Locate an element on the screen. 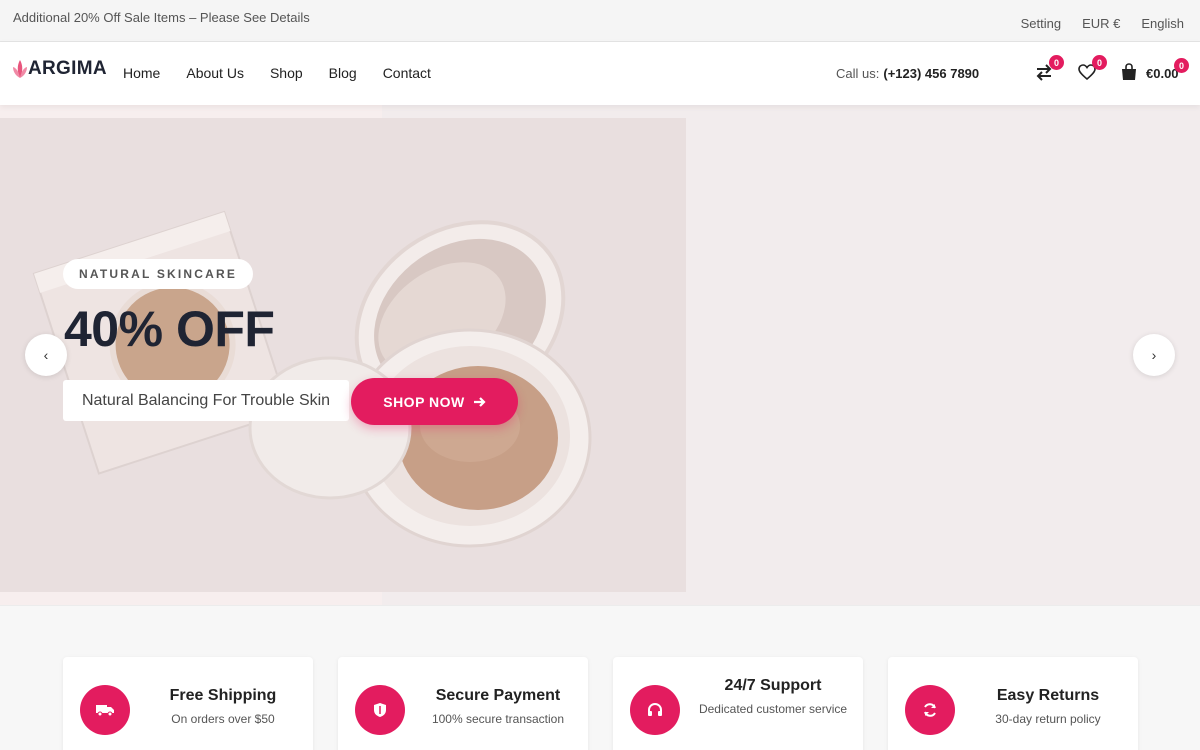 The image size is (1200, 750). chevron-right-icon: › is located at coordinates (1154, 355).